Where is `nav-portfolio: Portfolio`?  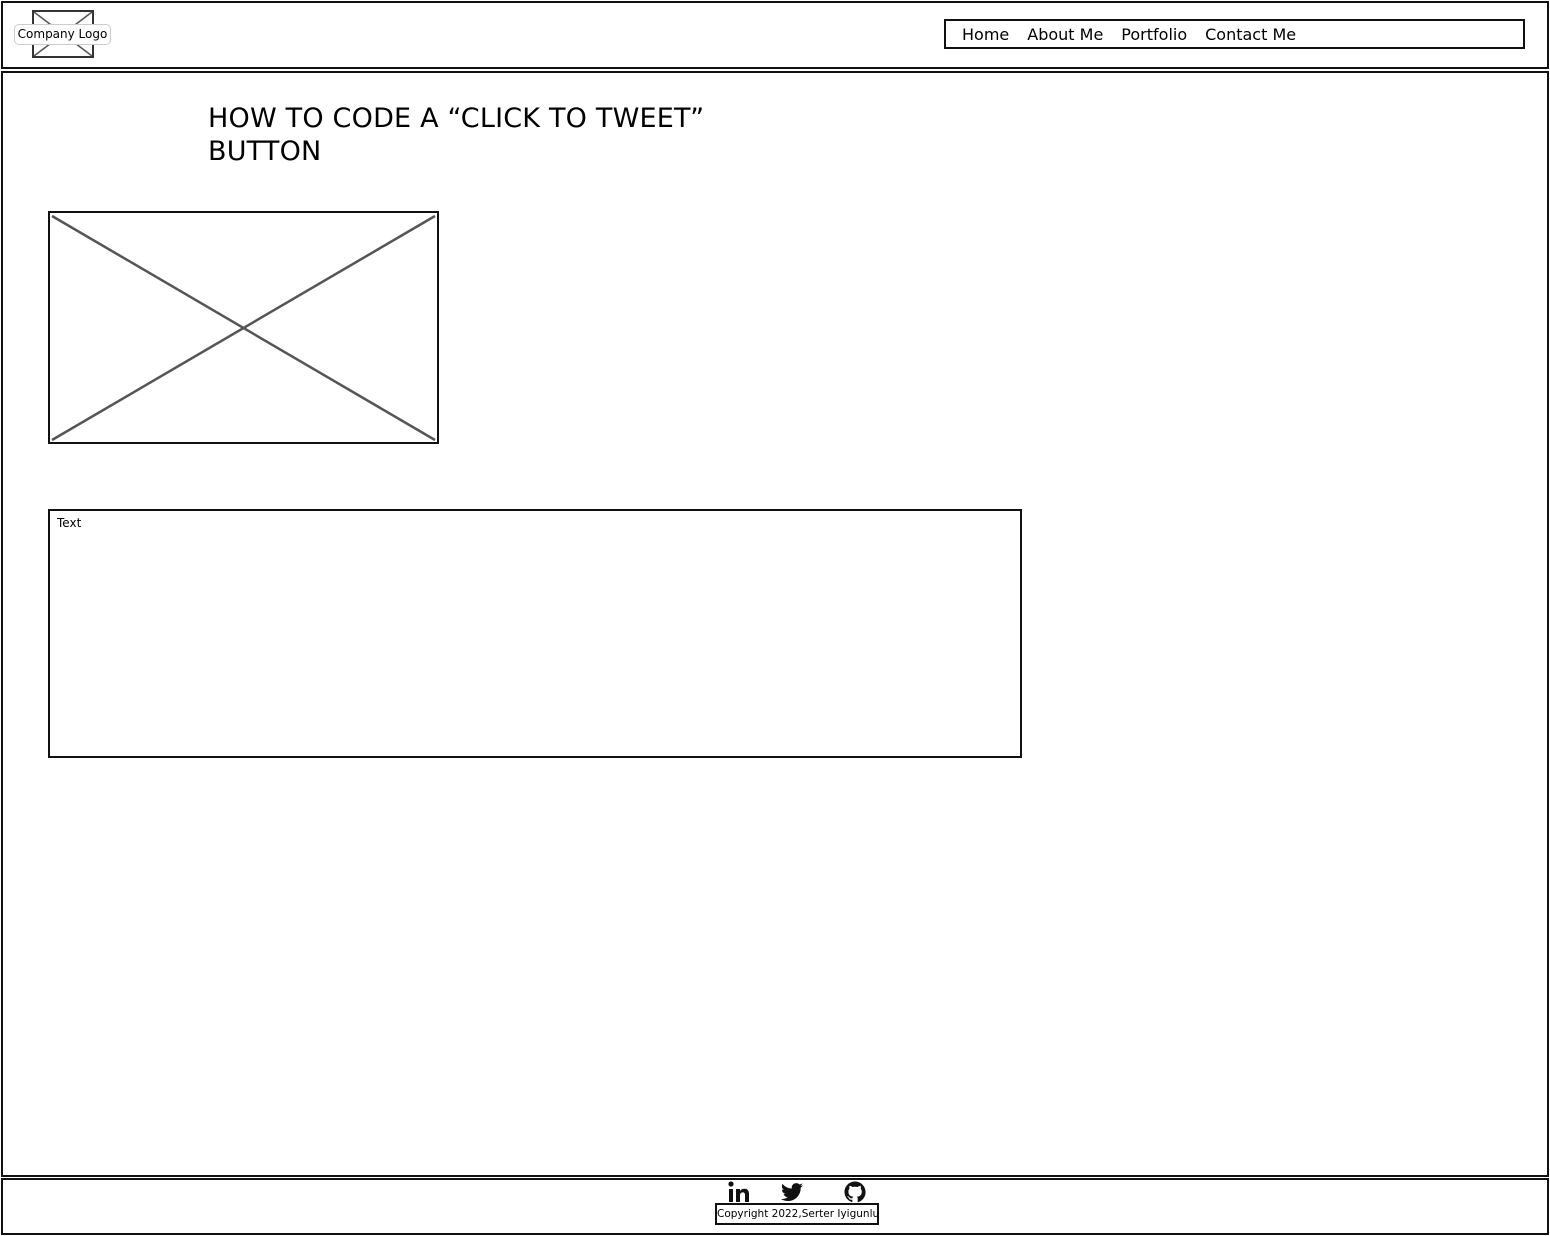 nav-portfolio: Portfolio is located at coordinates (1154, 34).